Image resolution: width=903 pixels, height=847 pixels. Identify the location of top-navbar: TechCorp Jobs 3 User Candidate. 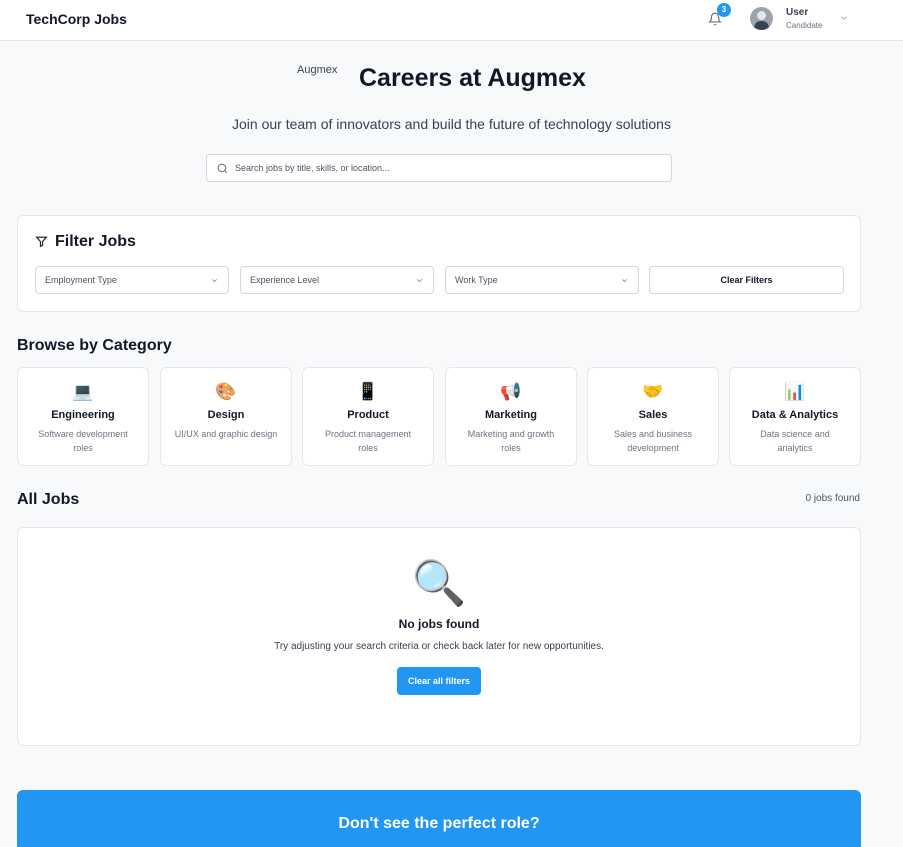
(451, 20).